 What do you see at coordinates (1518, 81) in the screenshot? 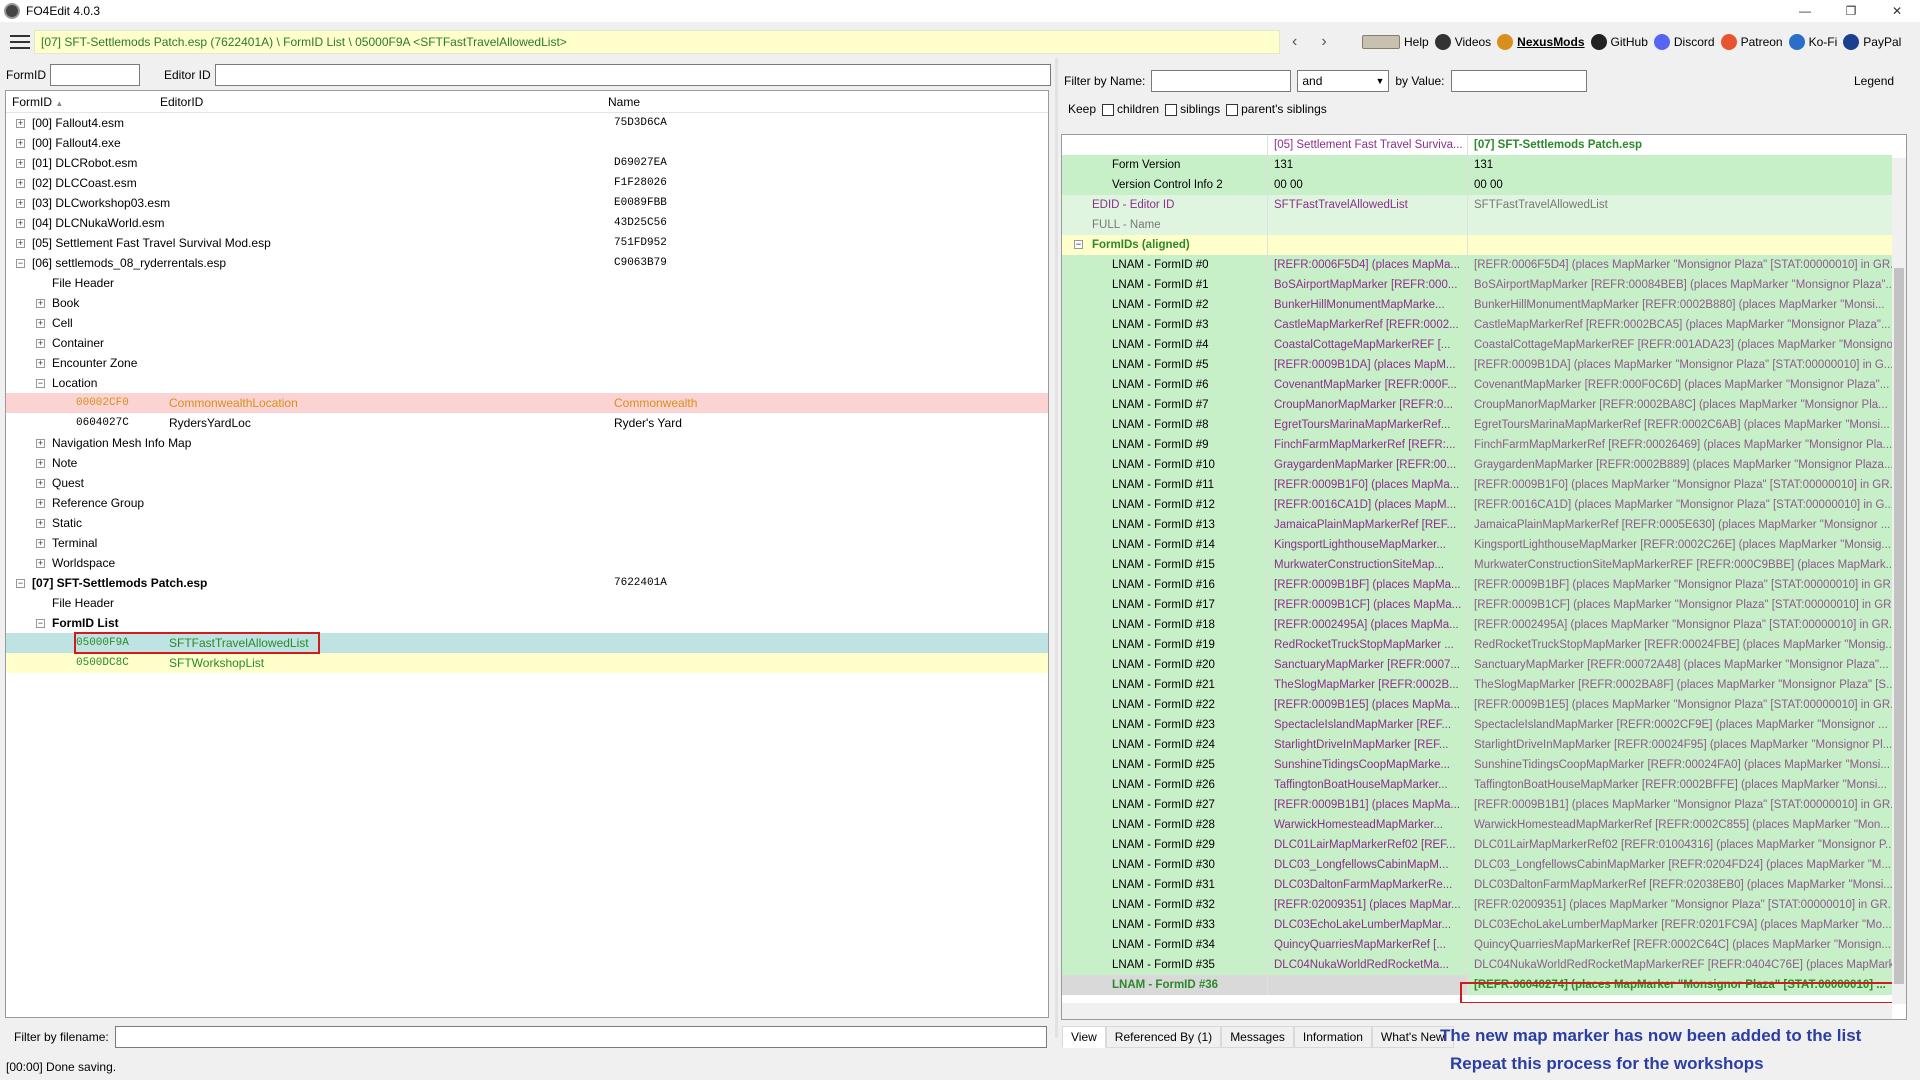
I see `filter-value-input` at bounding box center [1518, 81].